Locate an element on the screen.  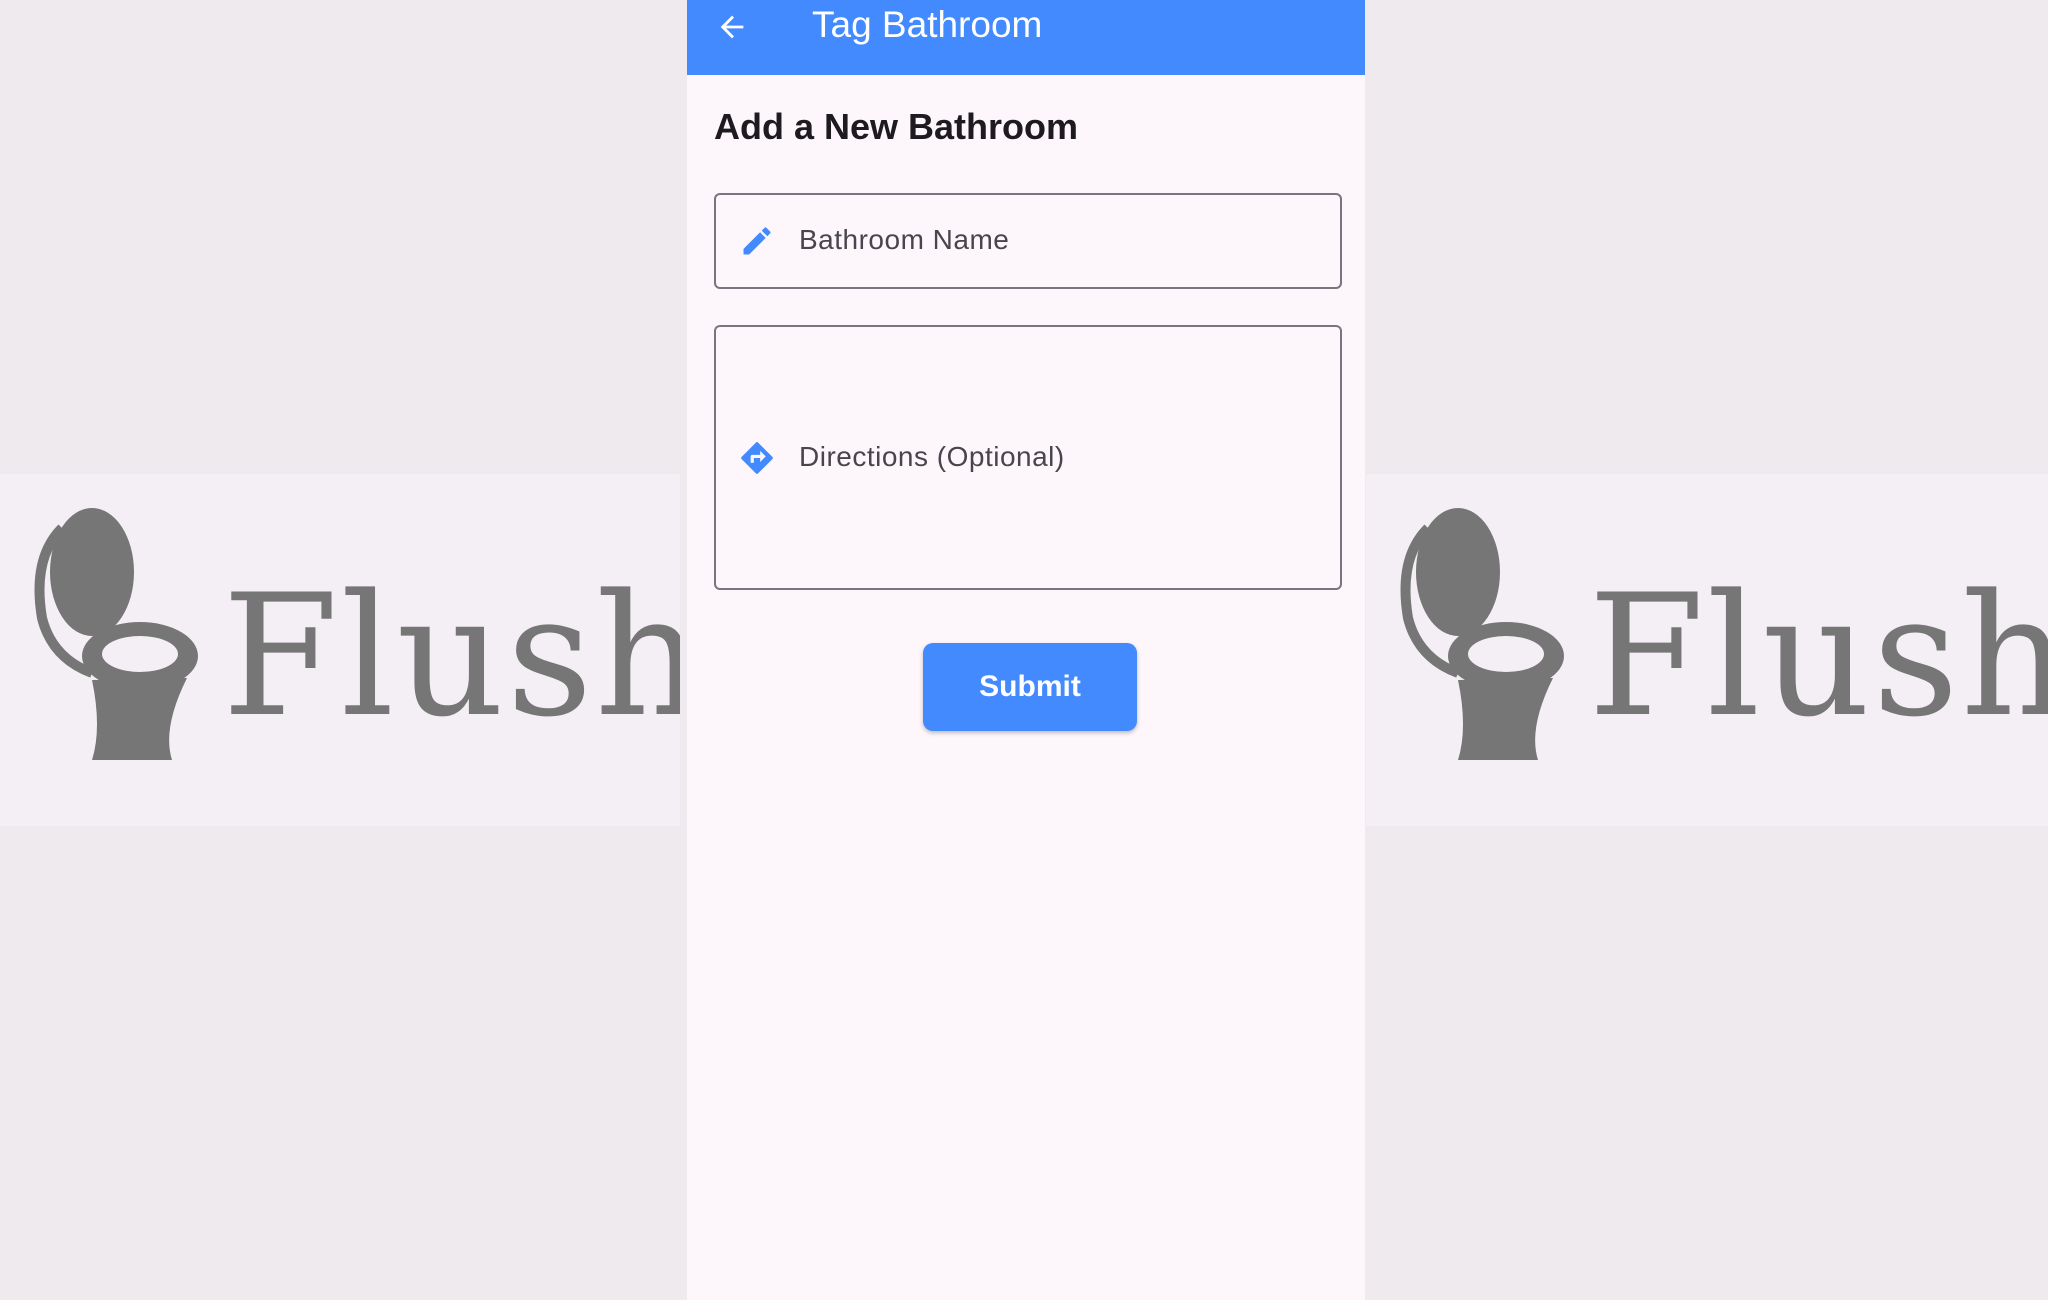
directions-placeholder: Directions (Optional) is located at coordinates (932, 456).